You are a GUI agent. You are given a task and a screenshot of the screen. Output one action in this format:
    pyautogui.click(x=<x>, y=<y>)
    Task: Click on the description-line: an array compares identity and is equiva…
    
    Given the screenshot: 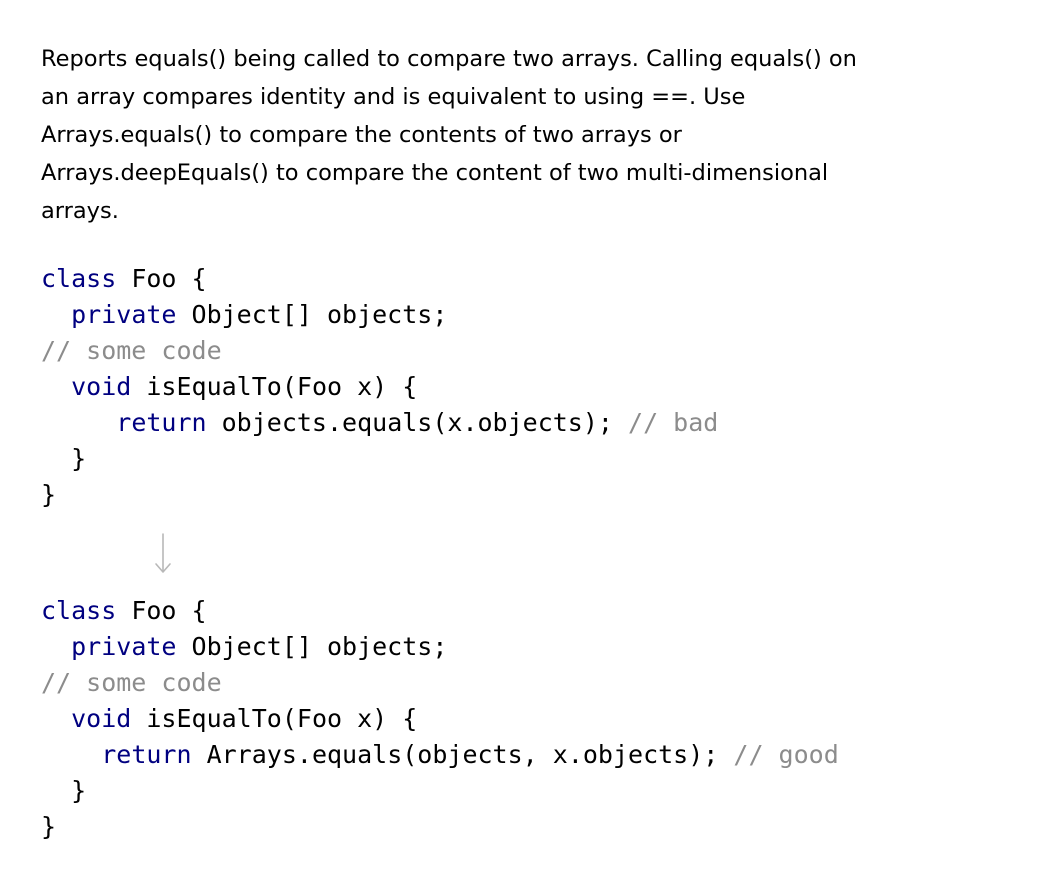 What is the action you would take?
    pyautogui.click(x=393, y=97)
    